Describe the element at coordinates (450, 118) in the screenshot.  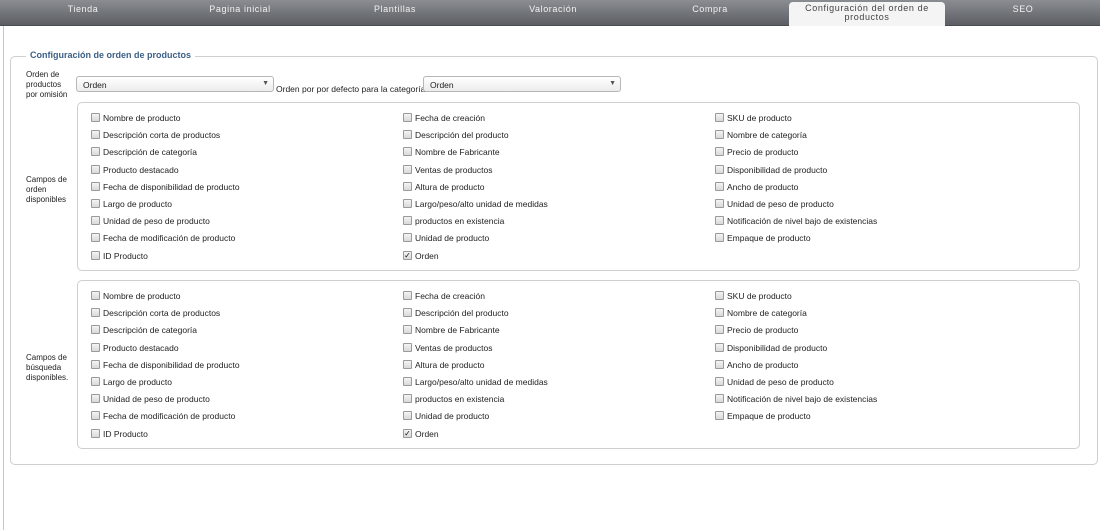
I see `checkbox-label: Fecha de creación` at that location.